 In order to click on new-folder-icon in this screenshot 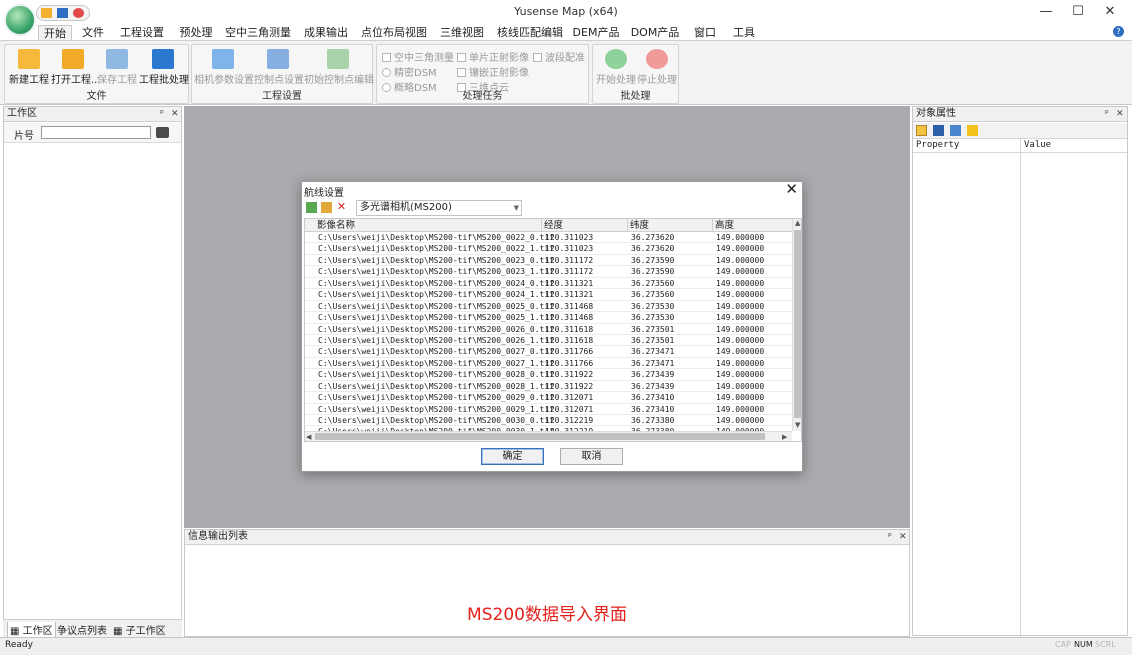, I will do `click(29, 59)`.